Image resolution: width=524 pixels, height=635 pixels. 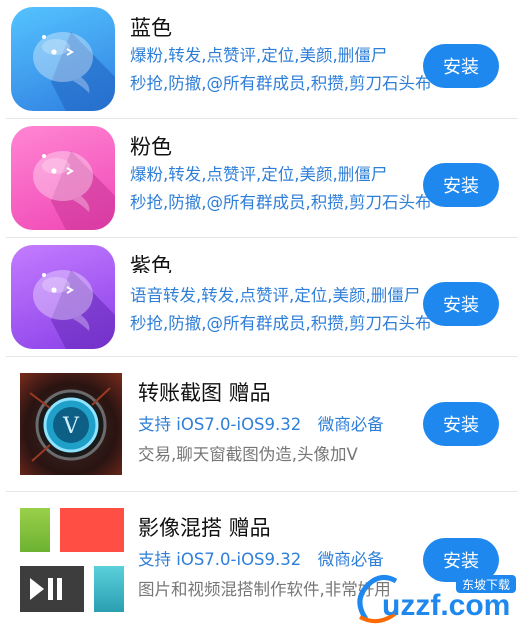 I want to click on red-tile, so click(x=92, y=530).